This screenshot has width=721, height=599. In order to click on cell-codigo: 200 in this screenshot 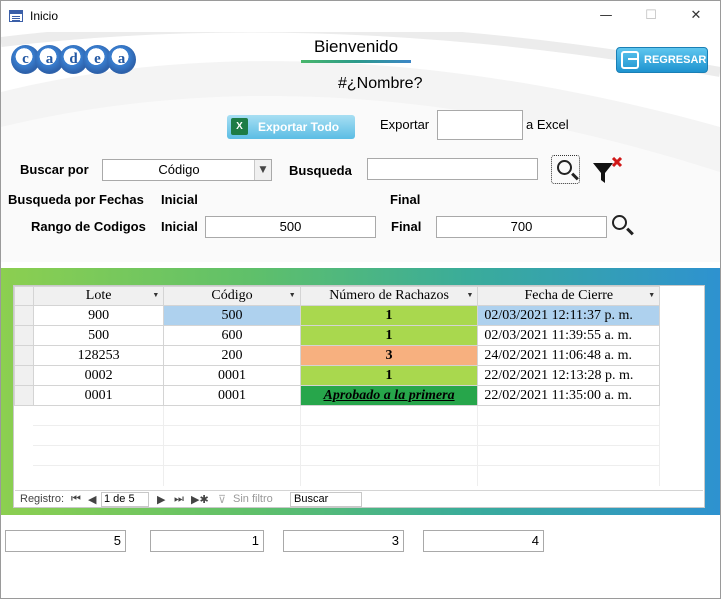, I will do `click(232, 355)`.